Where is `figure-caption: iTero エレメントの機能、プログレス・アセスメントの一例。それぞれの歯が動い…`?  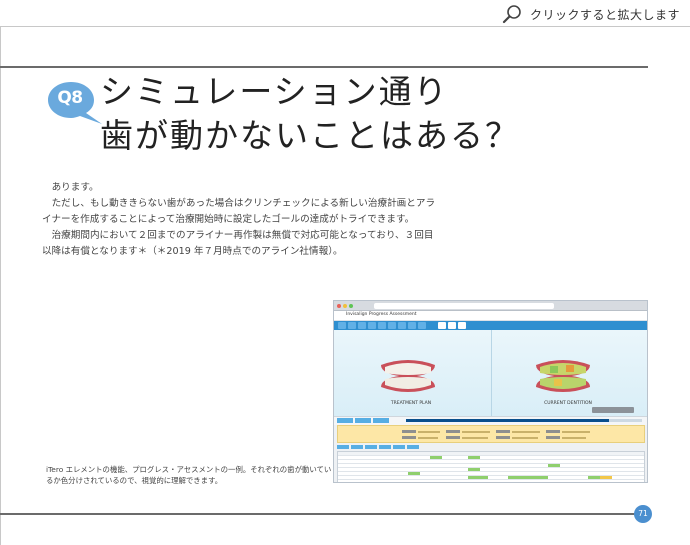
figure-caption: iTero エレメントの機能、プログレス・アセスメントの一例。それぞれの歯が動い… is located at coordinates (189, 475).